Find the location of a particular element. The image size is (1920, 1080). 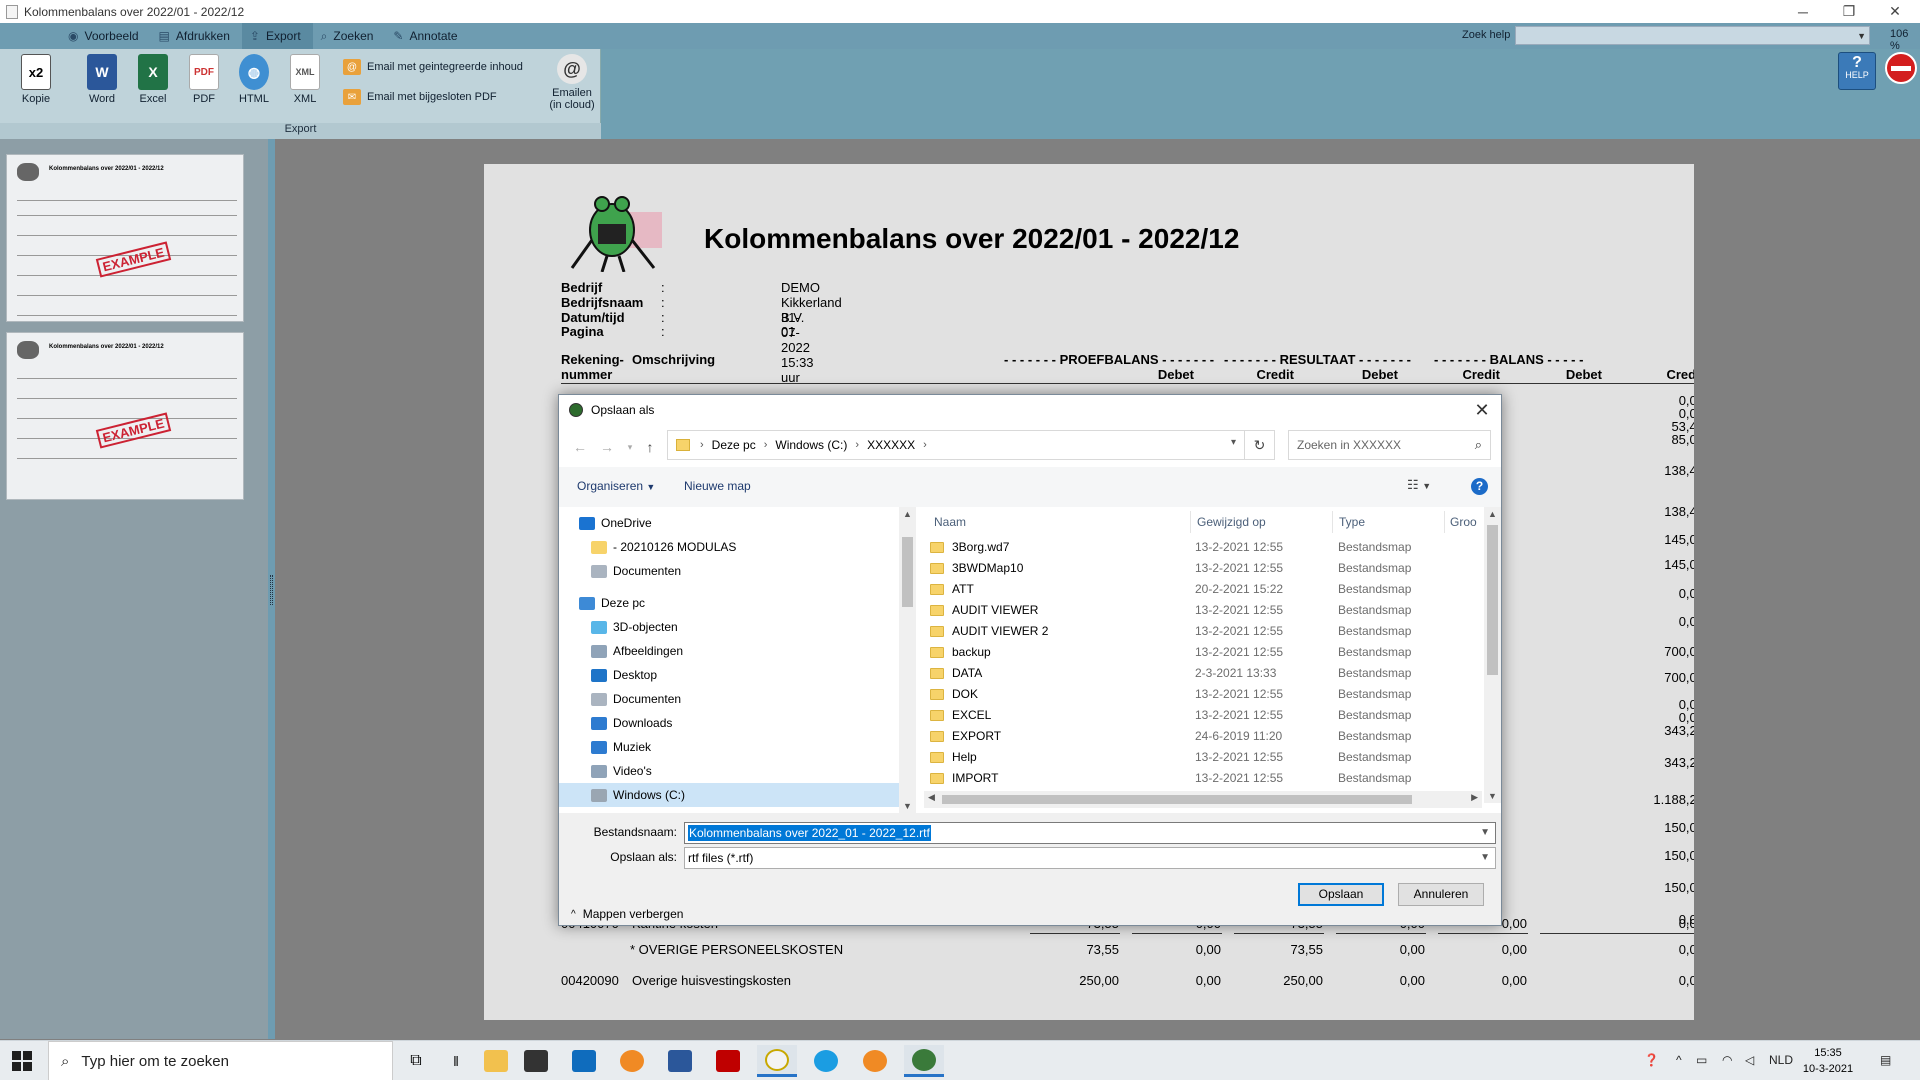

close-button: ✕ is located at coordinates (1895, 11).